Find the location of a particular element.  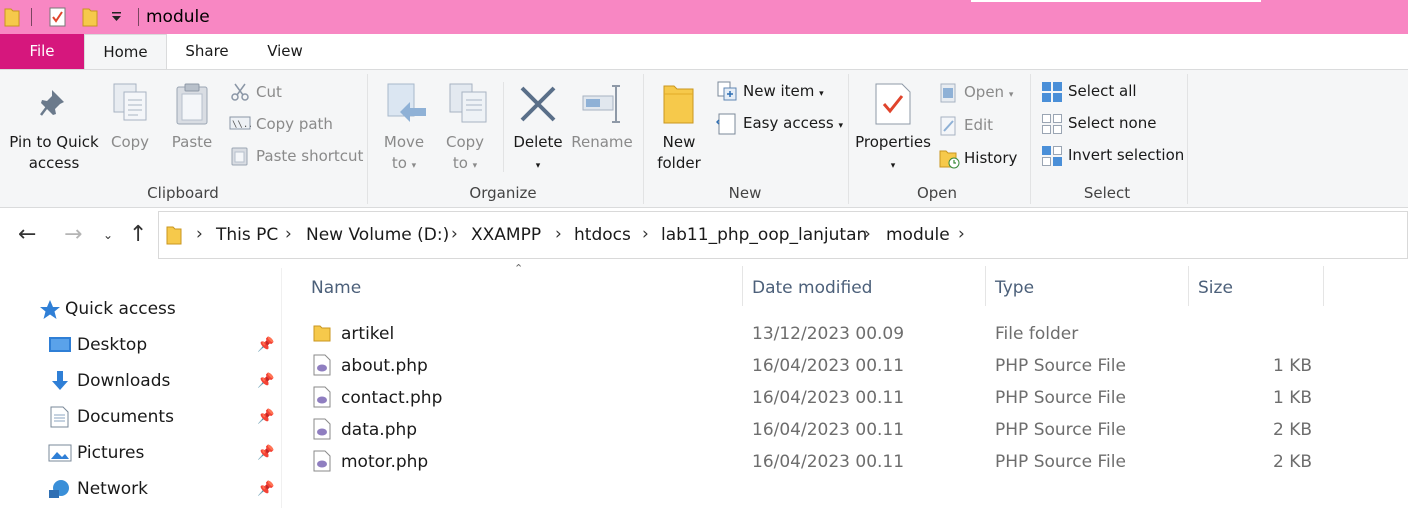

breadcrumb-item: lab11_php_oop_lanjutan is located at coordinates (764, 235).